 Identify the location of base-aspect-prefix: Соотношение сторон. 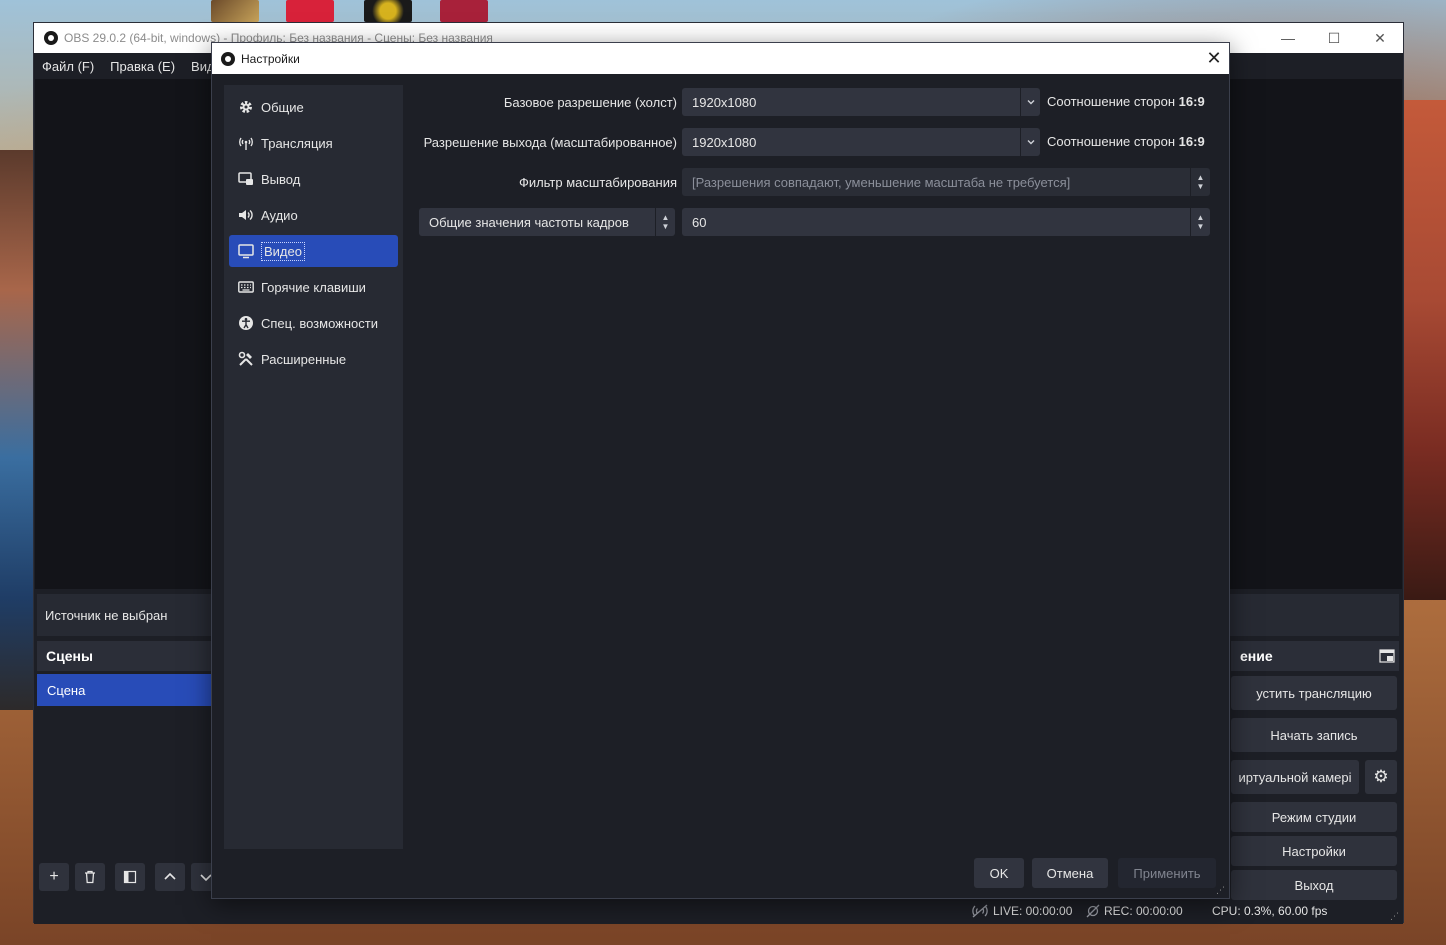
(1111, 101).